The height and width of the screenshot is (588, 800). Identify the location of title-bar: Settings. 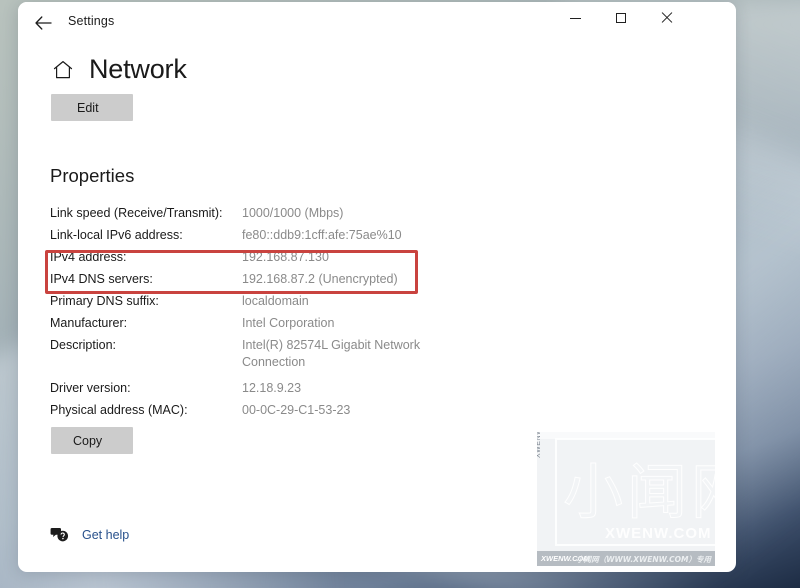
(377, 23).